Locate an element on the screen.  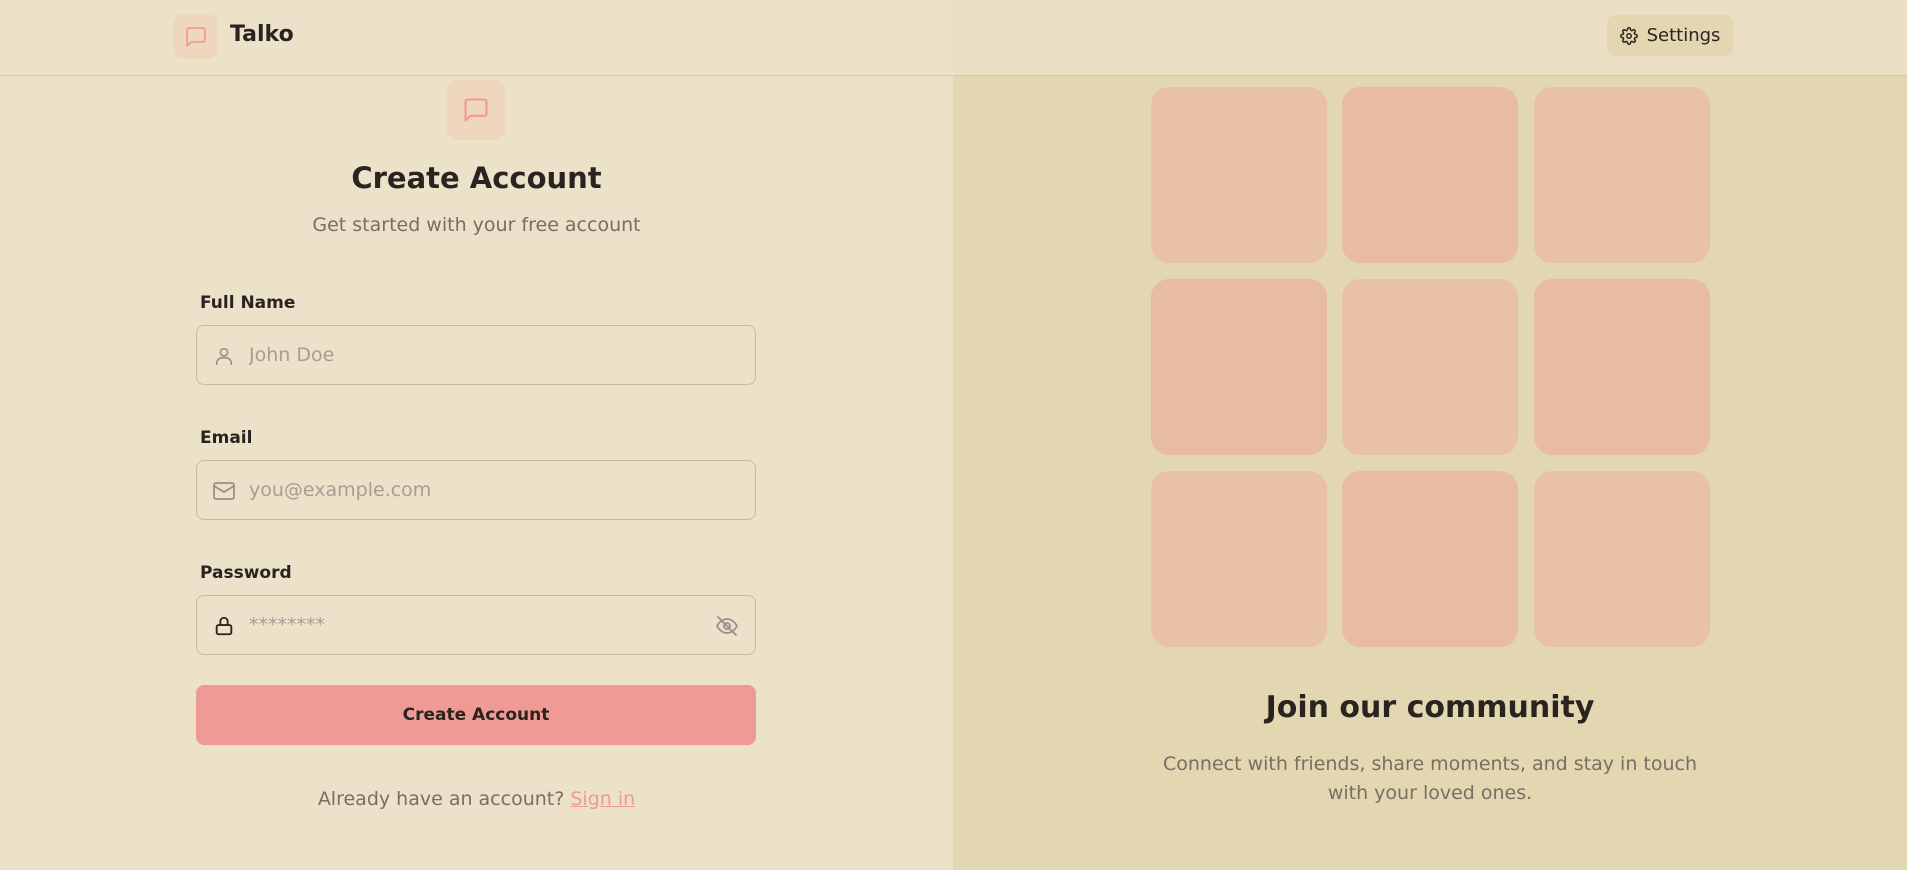
form-logo is located at coordinates (476, 110).